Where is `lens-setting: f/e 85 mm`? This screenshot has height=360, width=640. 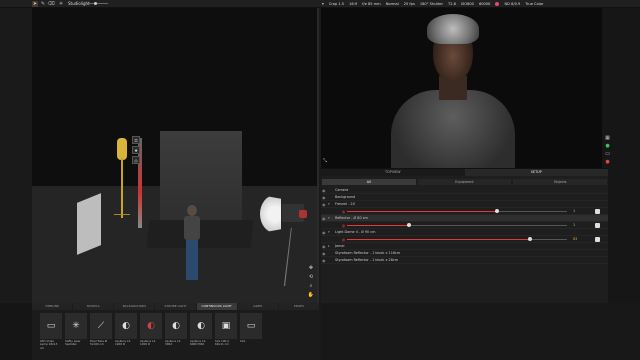 lens-setting: f/e 85 mm is located at coordinates (371, 4).